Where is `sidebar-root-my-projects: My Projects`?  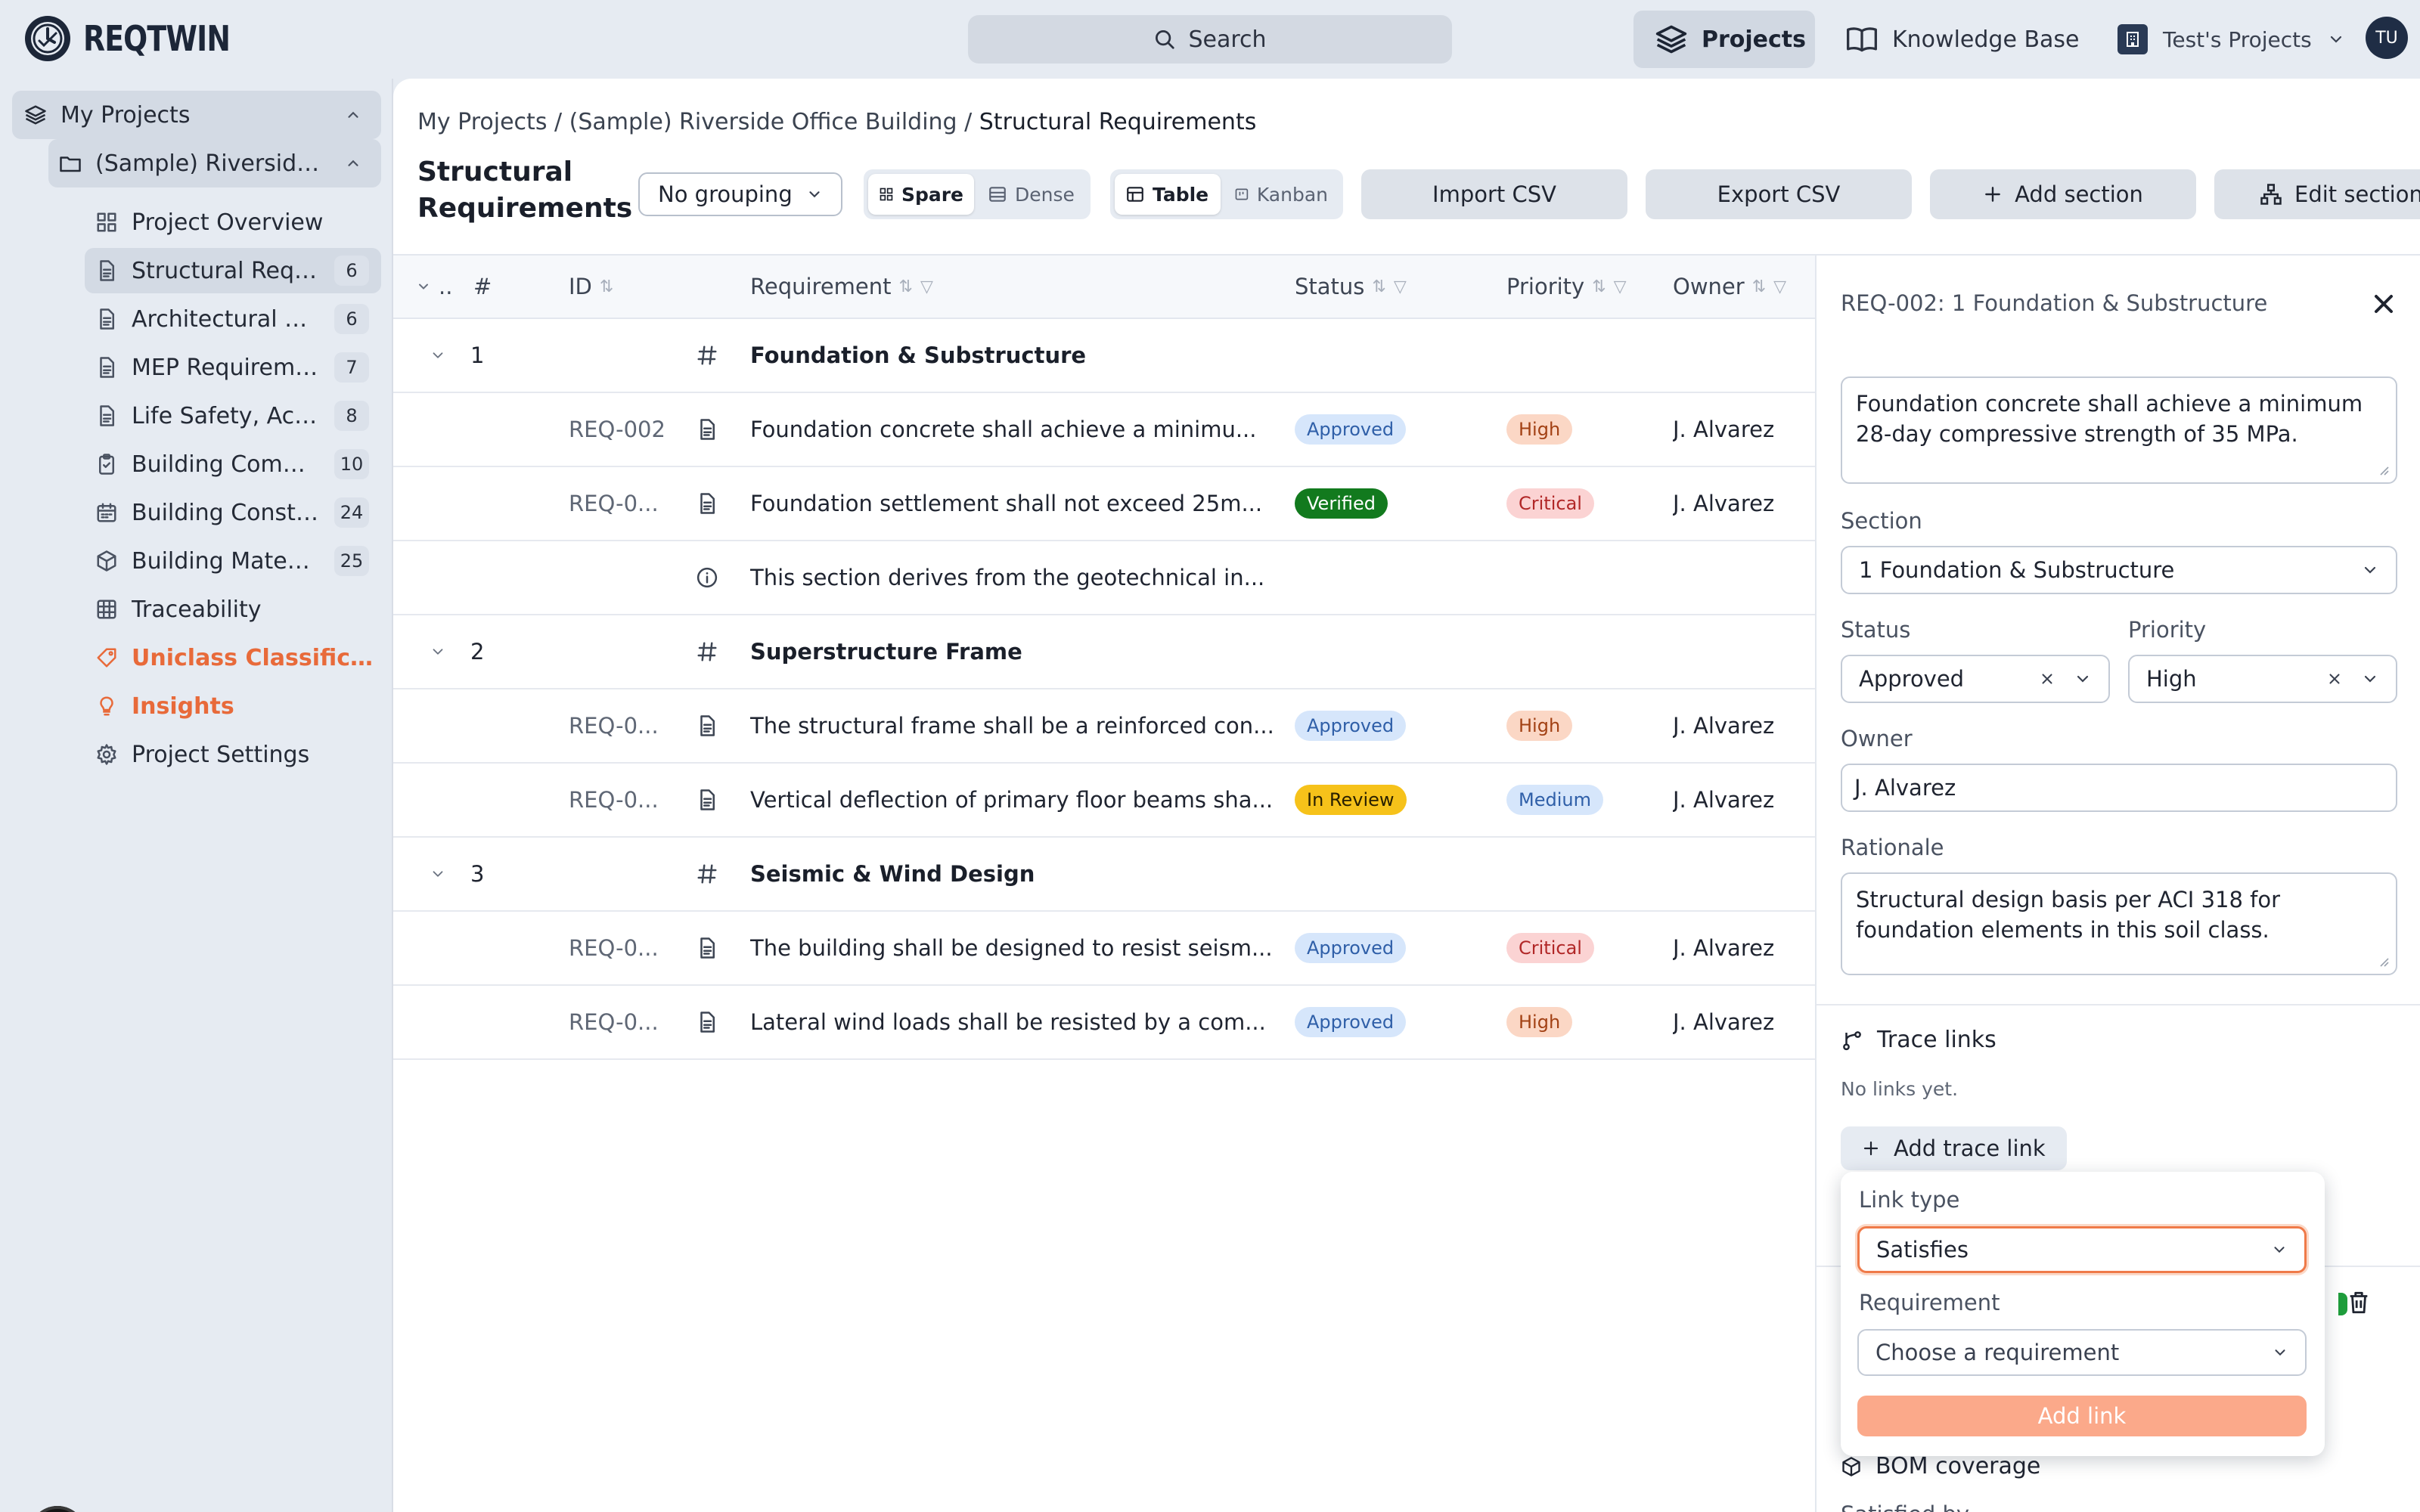
sidebar-root-my-projects: My Projects is located at coordinates (196, 115).